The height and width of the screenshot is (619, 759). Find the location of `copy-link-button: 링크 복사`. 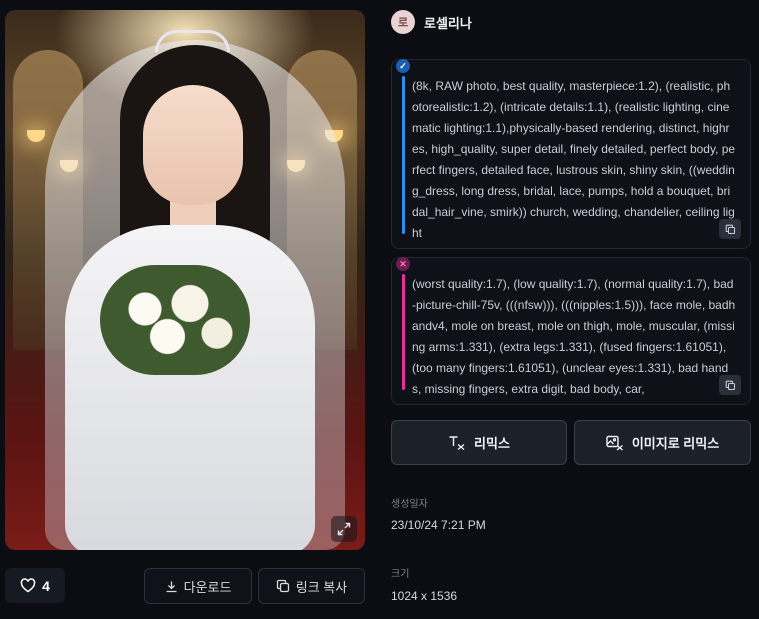

copy-link-button: 링크 복사 is located at coordinates (311, 586).